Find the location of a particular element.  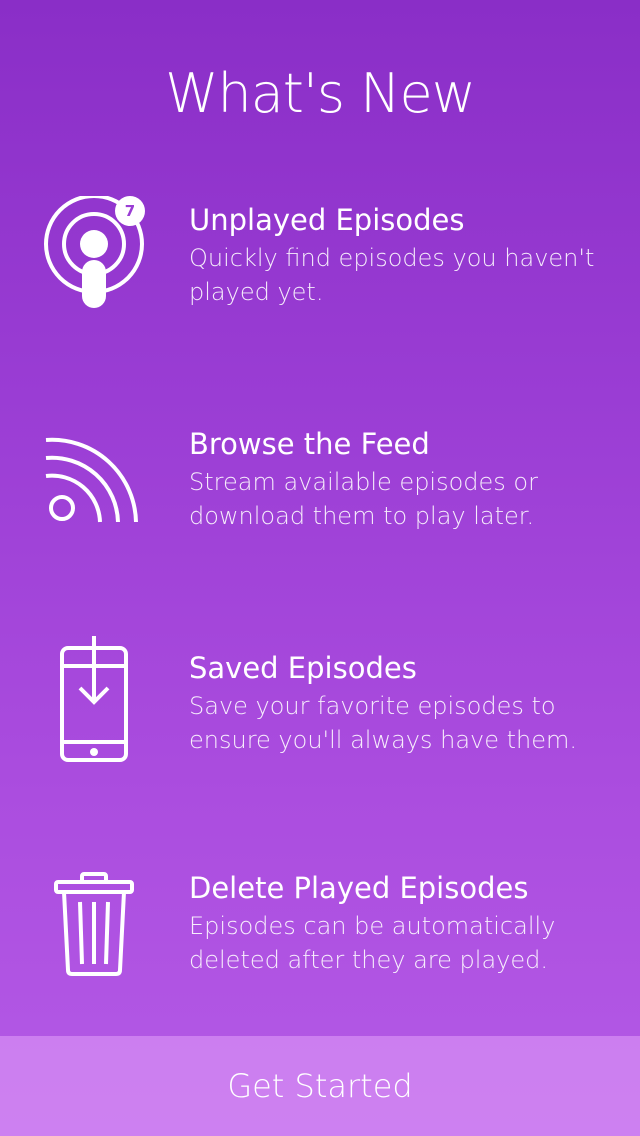

feature-heading: Delete Played Episodes is located at coordinates (359, 888).